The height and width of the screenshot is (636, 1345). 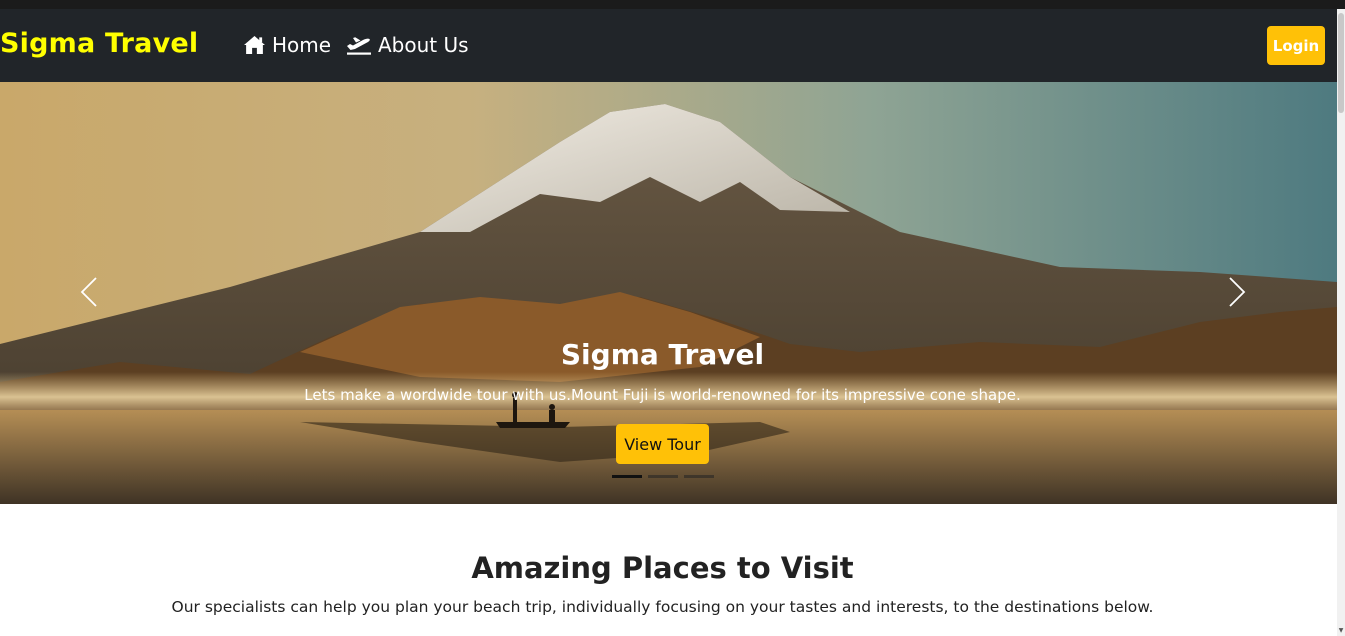 I want to click on nav-about-label: About Us, so click(x=423, y=45).